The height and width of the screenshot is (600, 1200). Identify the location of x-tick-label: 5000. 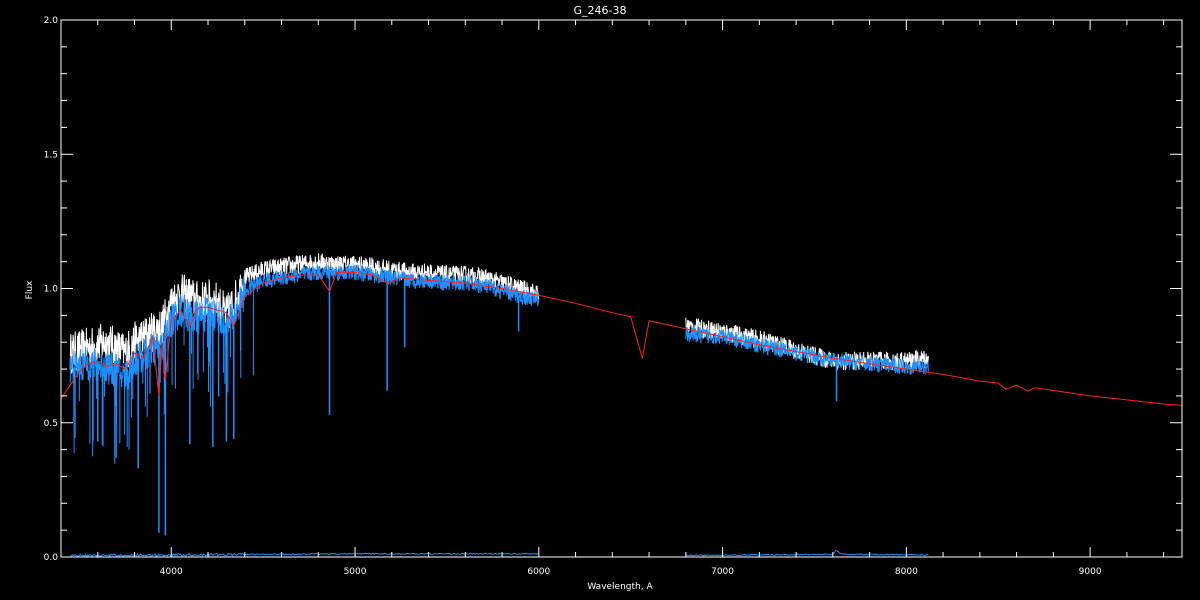
(355, 572).